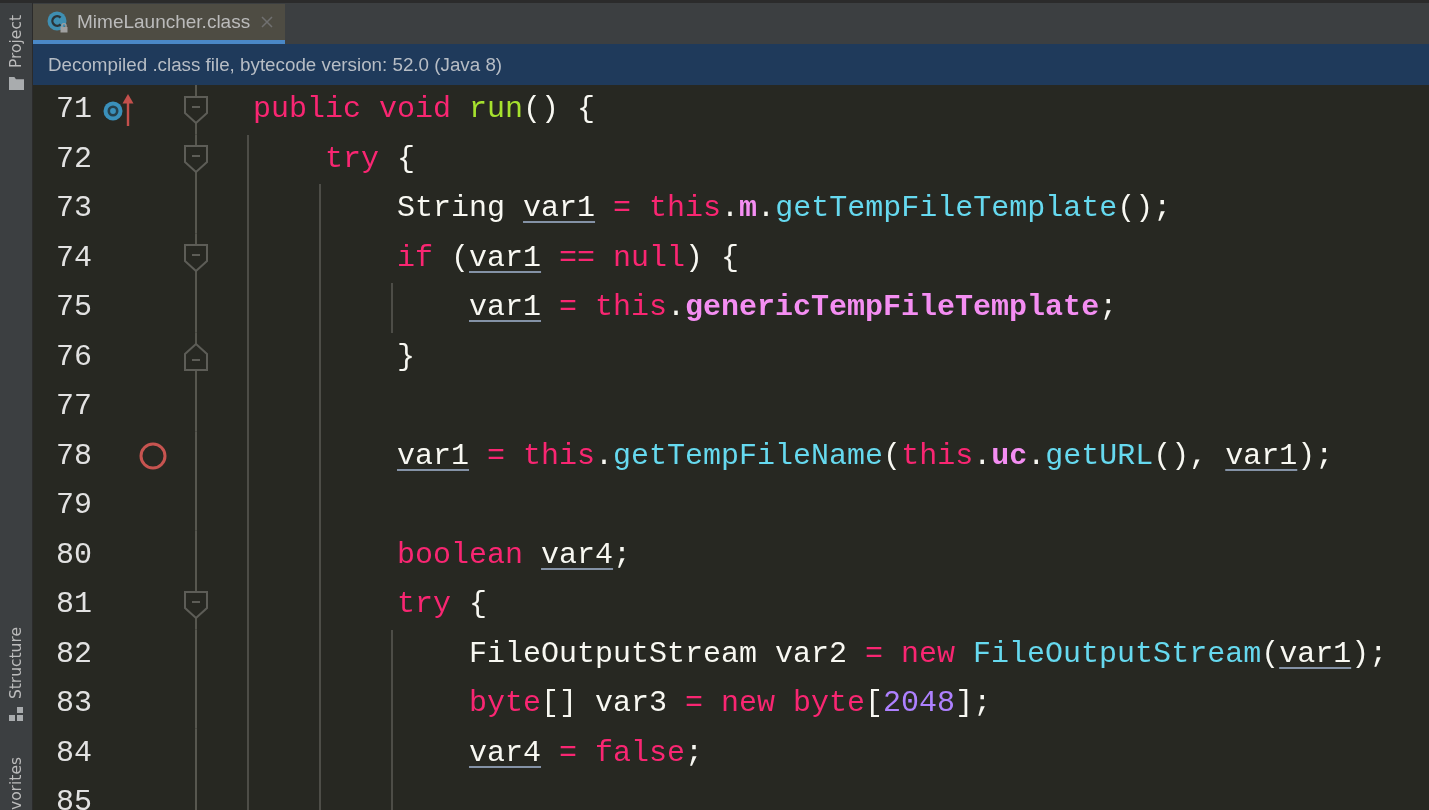 This screenshot has width=1429, height=810. I want to click on breakpoint-icon, so click(153, 456).